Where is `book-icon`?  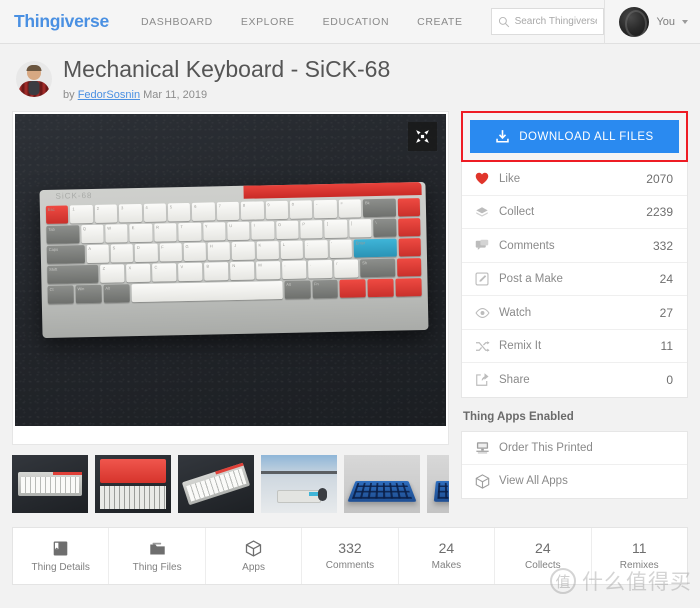
book-icon is located at coordinates (60, 548).